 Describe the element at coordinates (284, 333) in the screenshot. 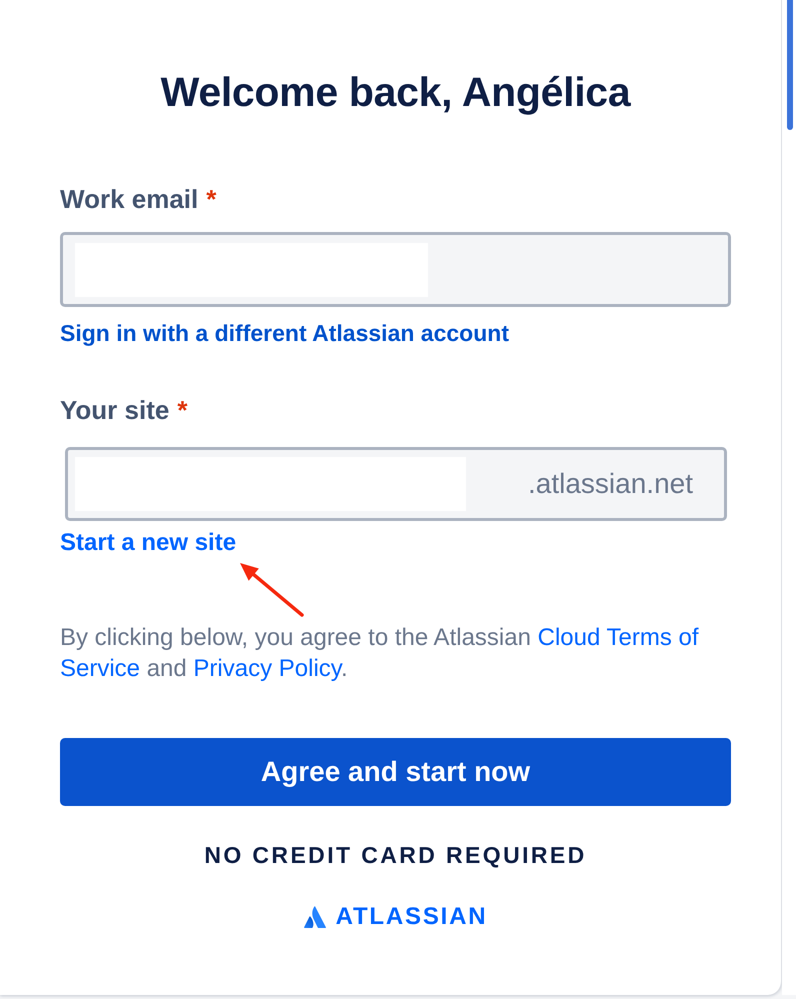

I see `switch-account-link: Sign in with a different Atlassian account` at that location.